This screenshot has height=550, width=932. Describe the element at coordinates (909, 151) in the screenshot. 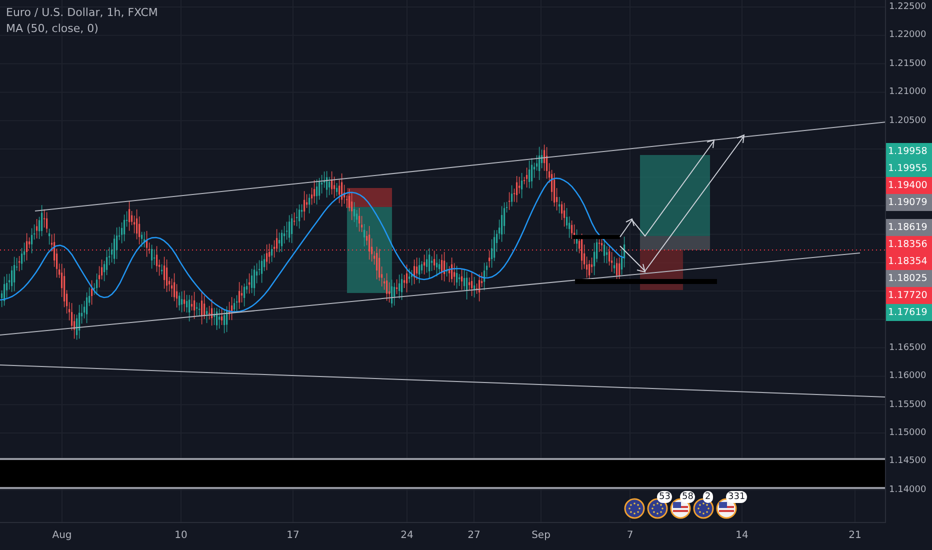

I see `price-label: 1.19958` at that location.